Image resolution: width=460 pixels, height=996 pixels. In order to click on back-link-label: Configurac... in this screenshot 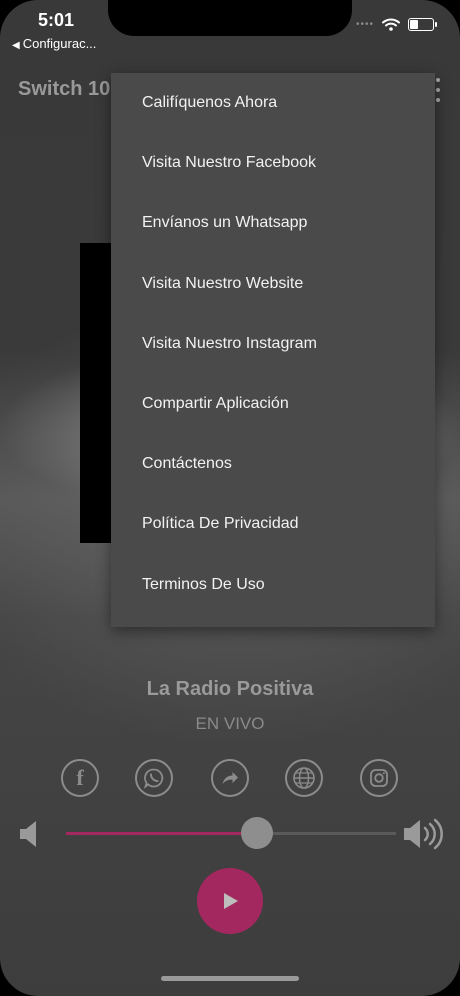, I will do `click(59, 43)`.